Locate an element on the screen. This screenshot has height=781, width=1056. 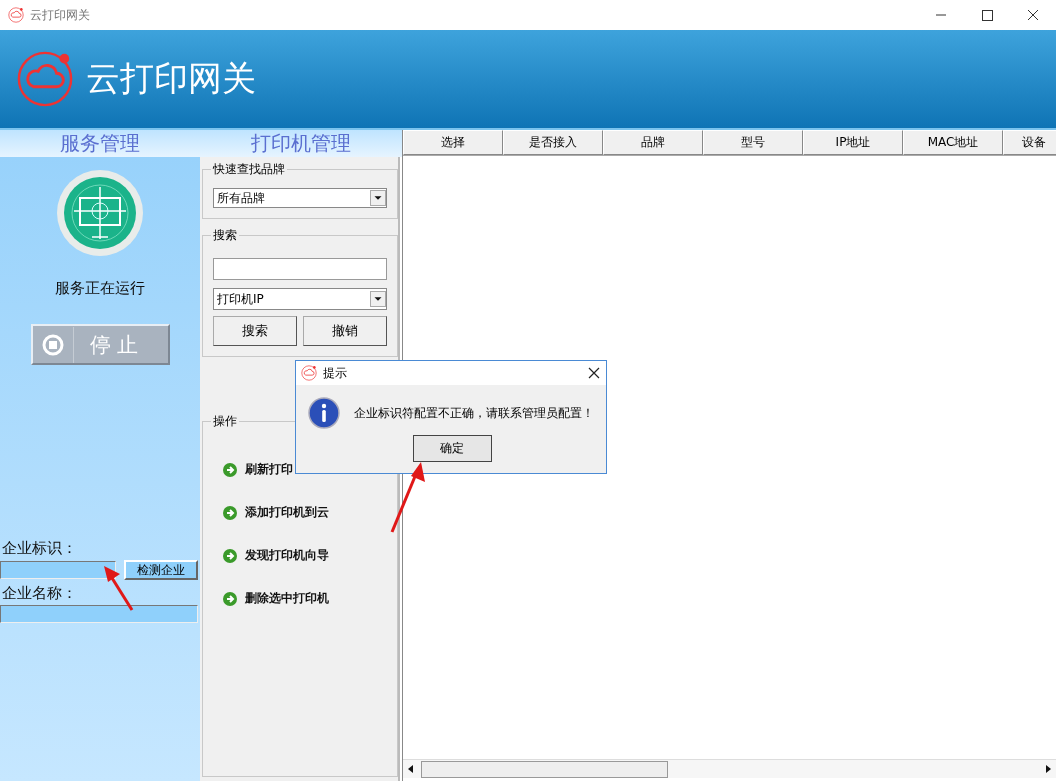
brand-dropdown: 所有品牌 is located at coordinates (300, 198).